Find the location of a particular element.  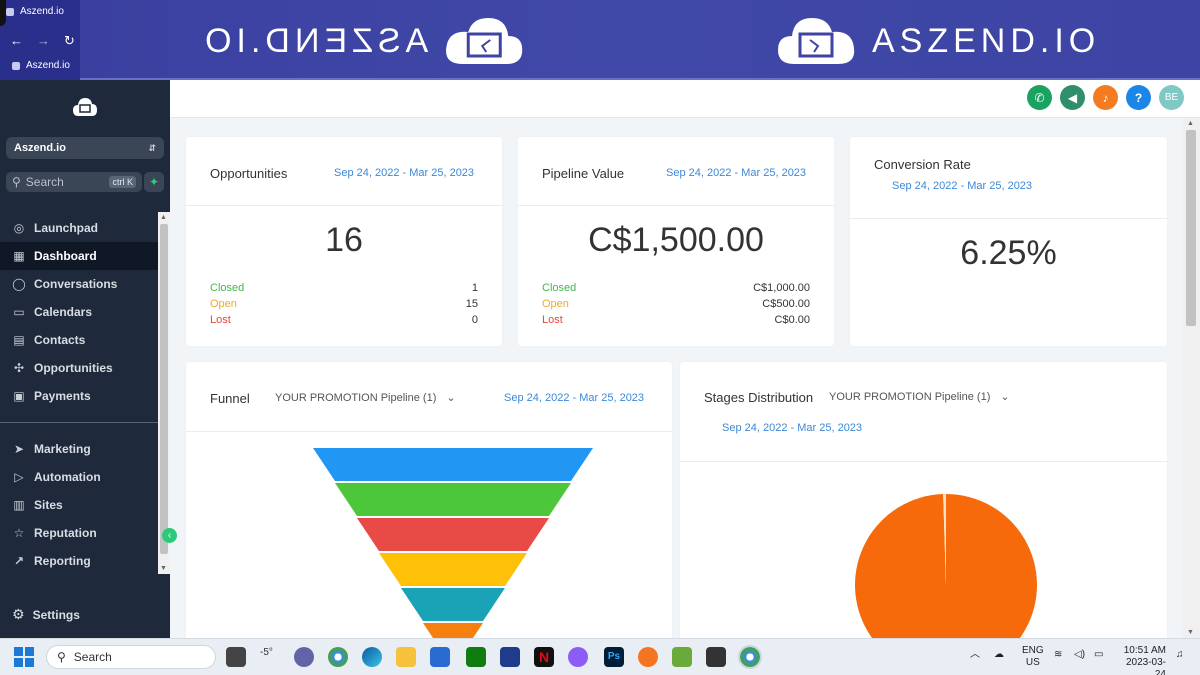

weather-widget: -5° is located at coordinates (275, 657).